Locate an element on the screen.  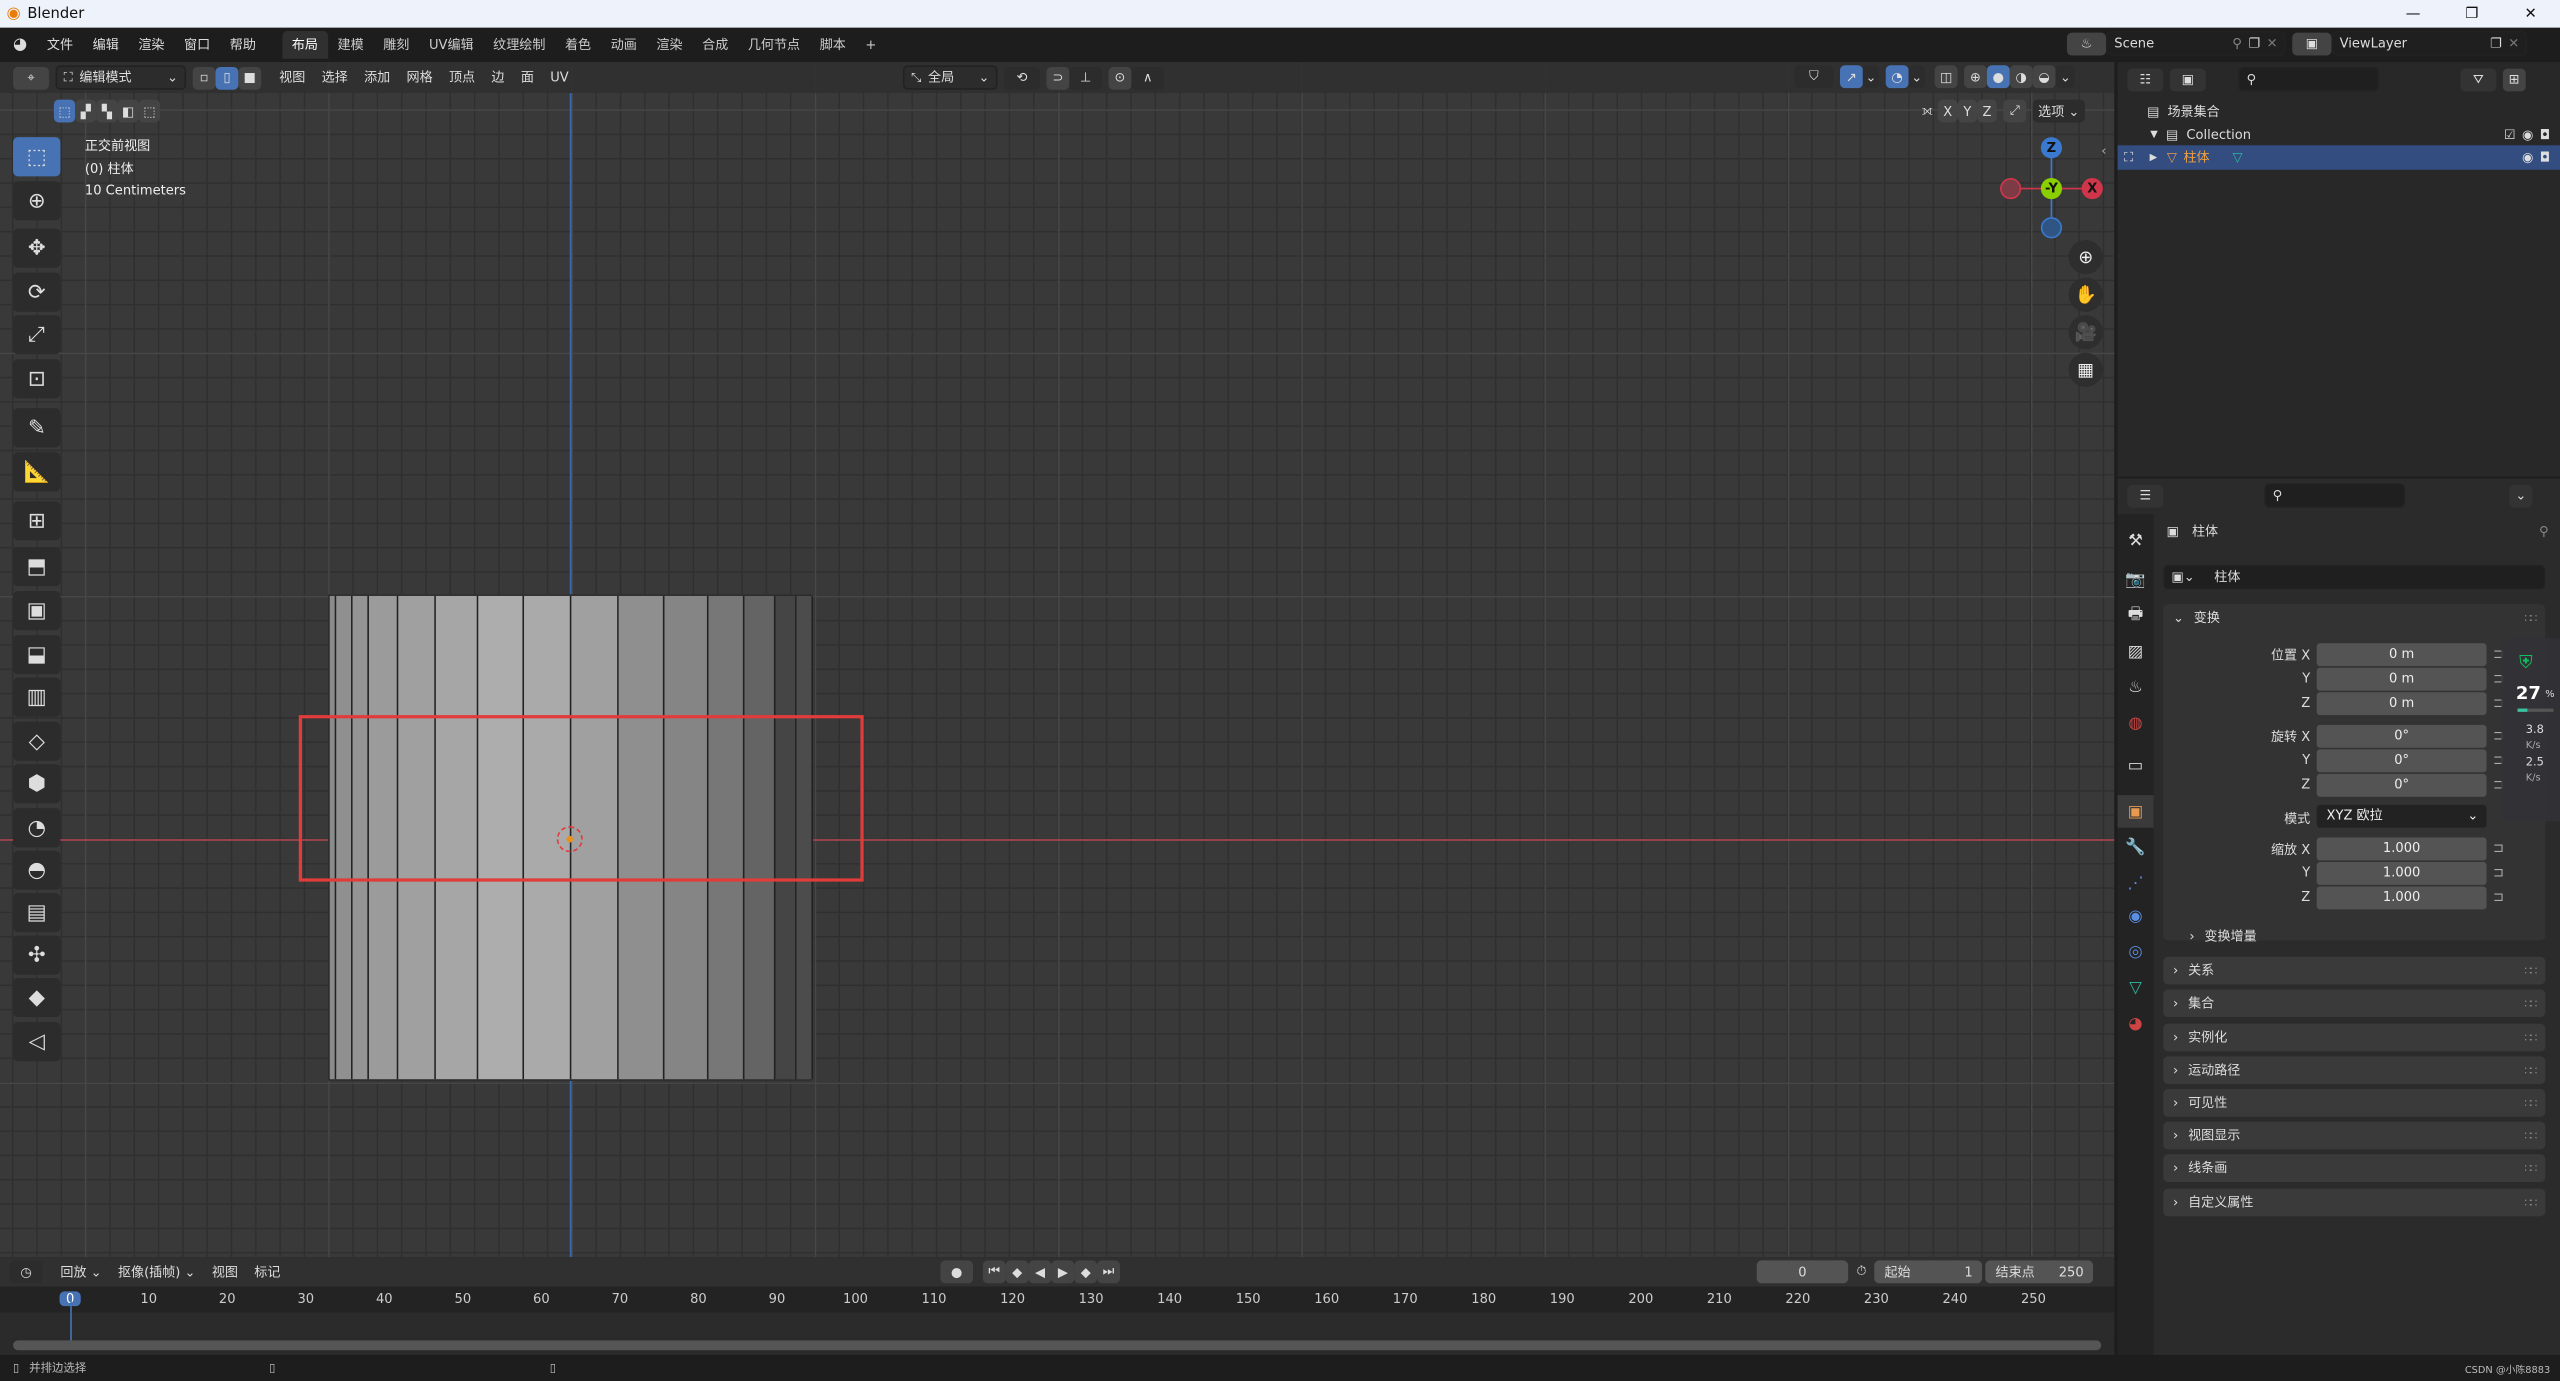
mirror-z-toggle: Z is located at coordinates (1987, 111).